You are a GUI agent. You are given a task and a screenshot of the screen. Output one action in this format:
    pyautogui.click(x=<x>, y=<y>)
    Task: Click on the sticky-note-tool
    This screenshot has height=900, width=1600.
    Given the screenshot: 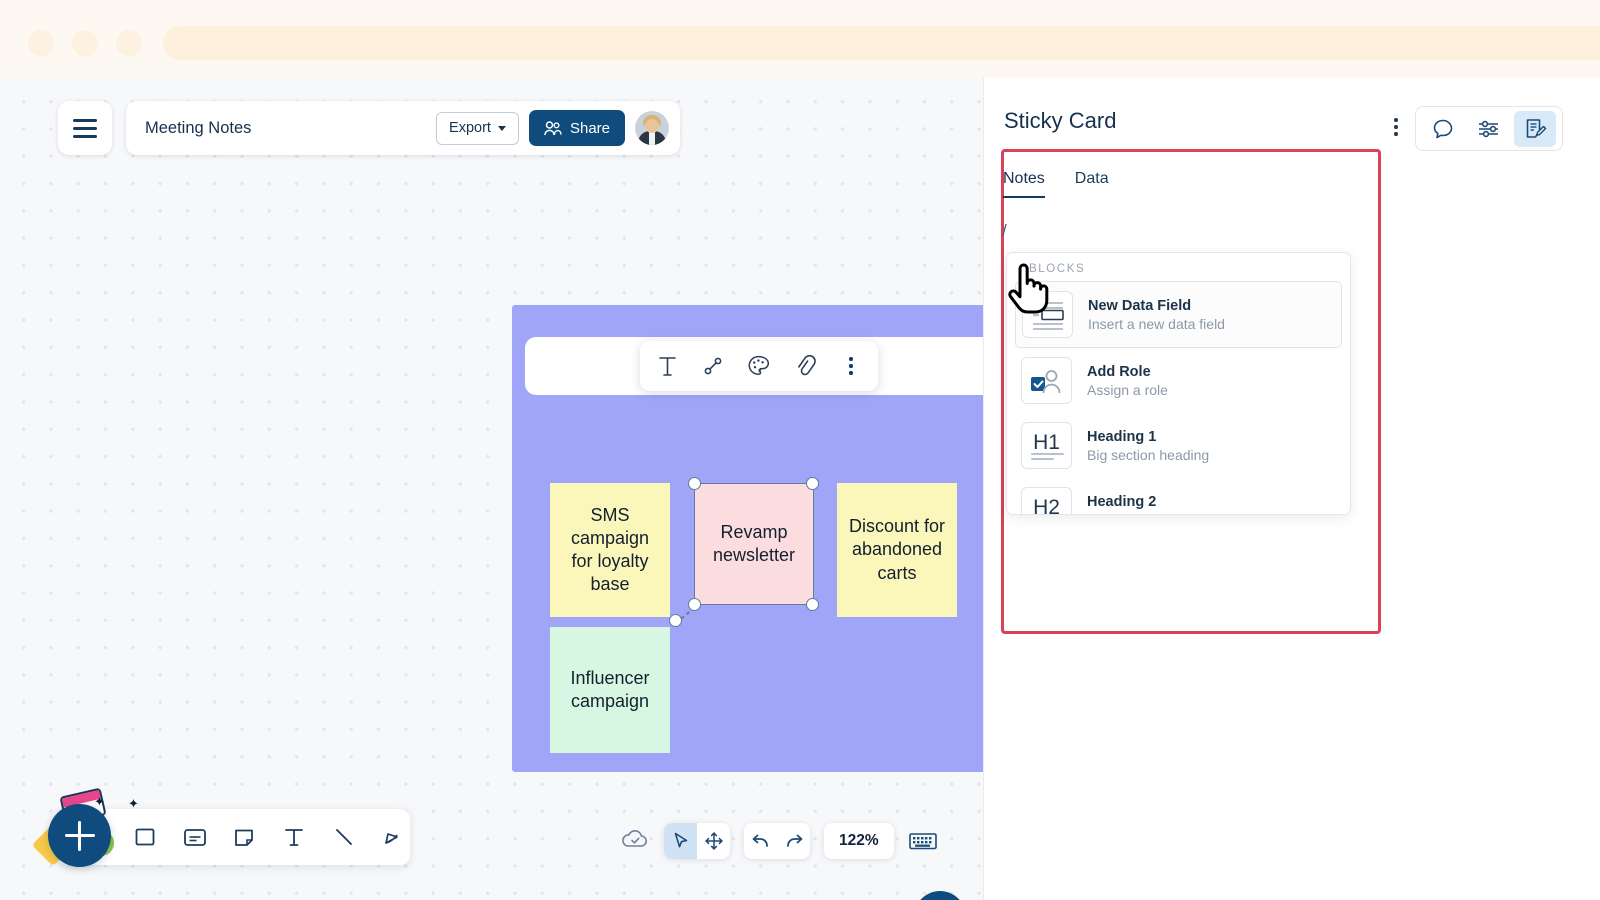 What is the action you would take?
    pyautogui.click(x=244, y=837)
    